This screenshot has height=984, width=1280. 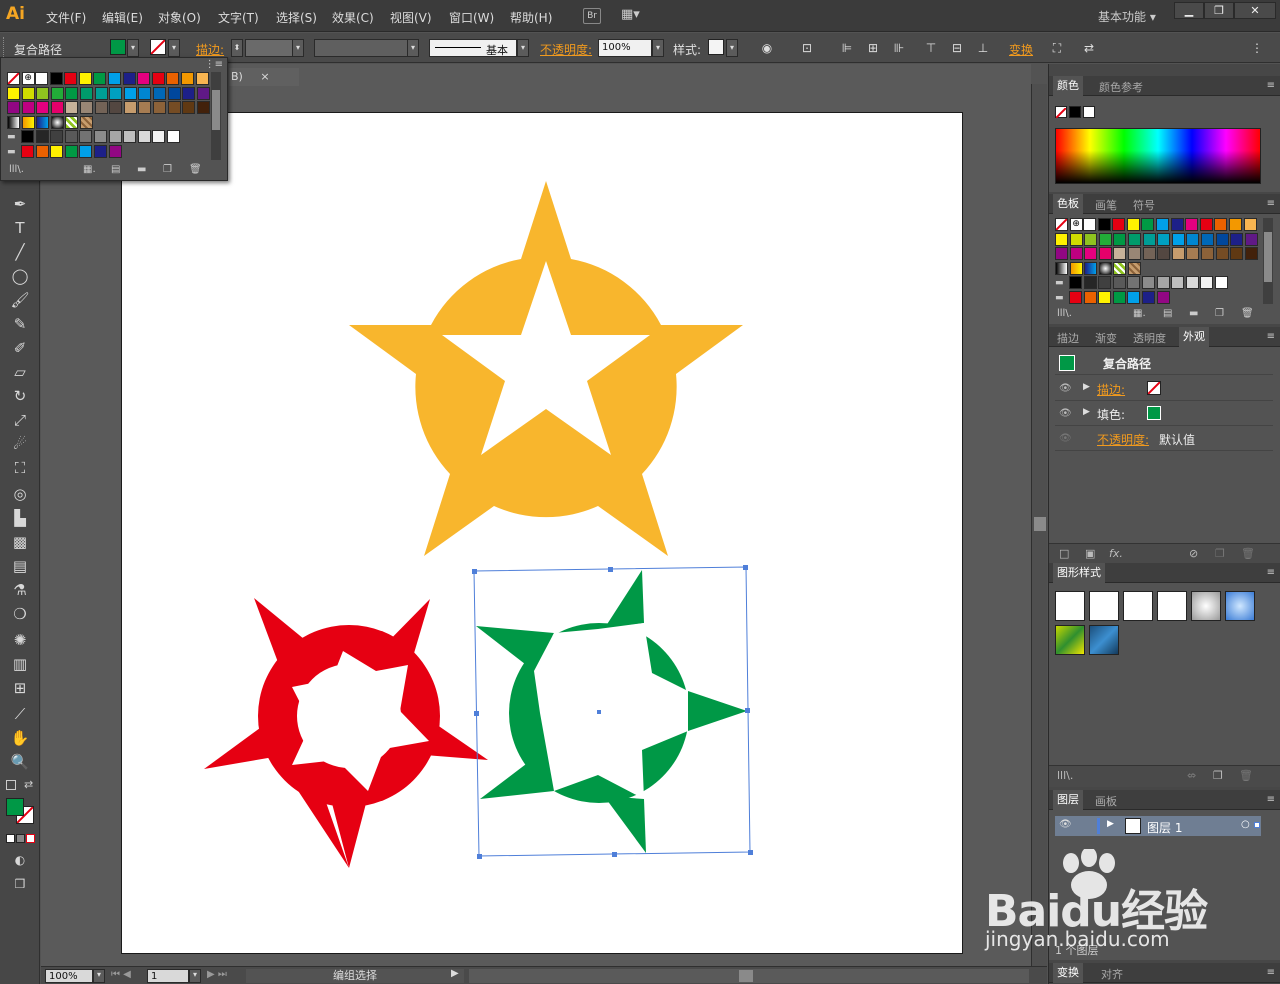 I want to click on align-left-icon: ⊫, so click(x=847, y=48).